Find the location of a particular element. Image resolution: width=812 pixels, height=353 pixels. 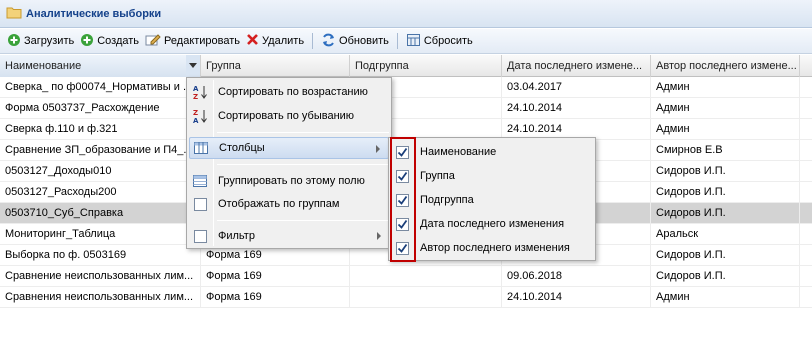

column-toggle-label: Автор последнего изменения is located at coordinates (495, 248).